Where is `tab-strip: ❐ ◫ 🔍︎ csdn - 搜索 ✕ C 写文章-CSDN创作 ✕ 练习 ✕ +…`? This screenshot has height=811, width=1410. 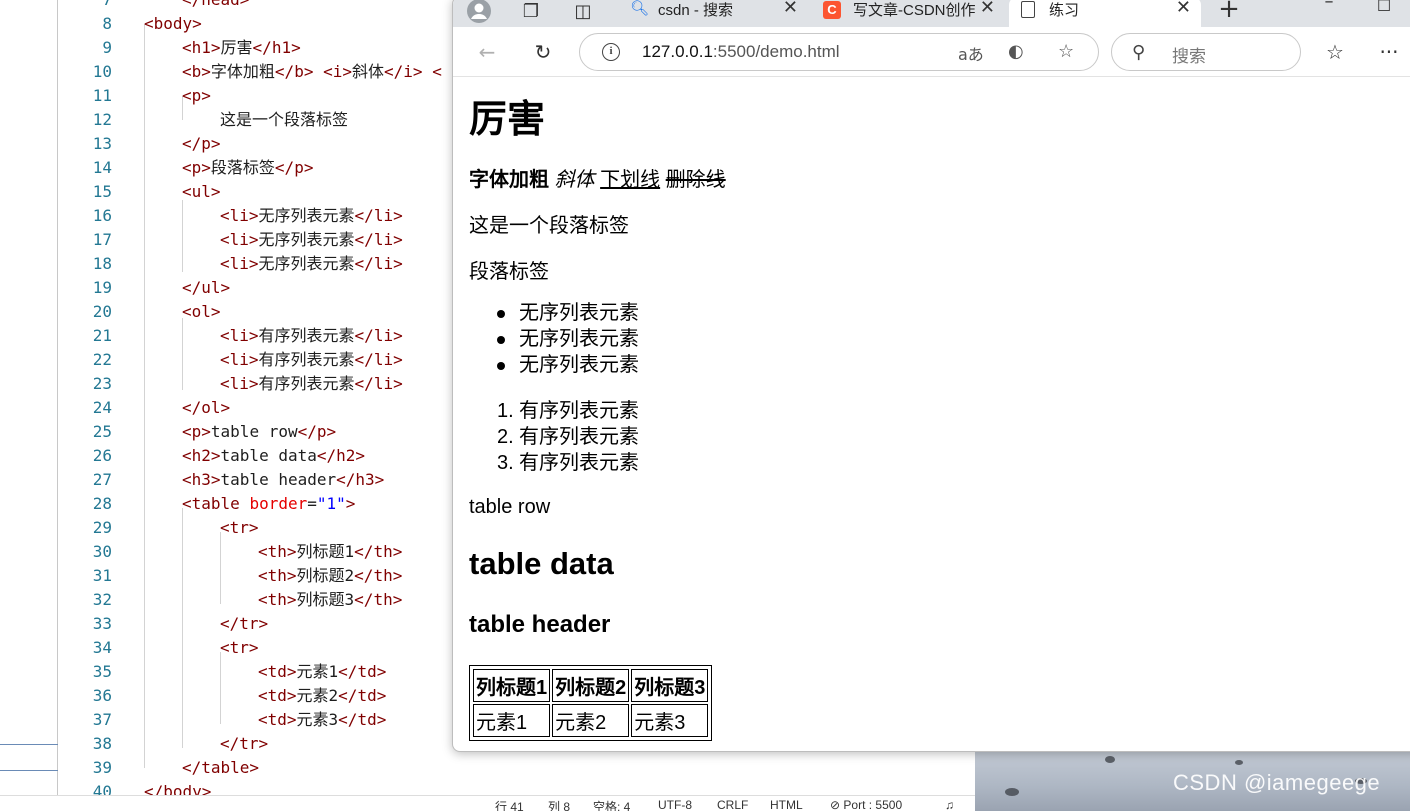
tab-strip: ❐ ◫ 🔍︎ csdn - 搜索 ✕ C 写文章-CSDN创作 ✕ 练习 ✕ +… is located at coordinates (931, 13).